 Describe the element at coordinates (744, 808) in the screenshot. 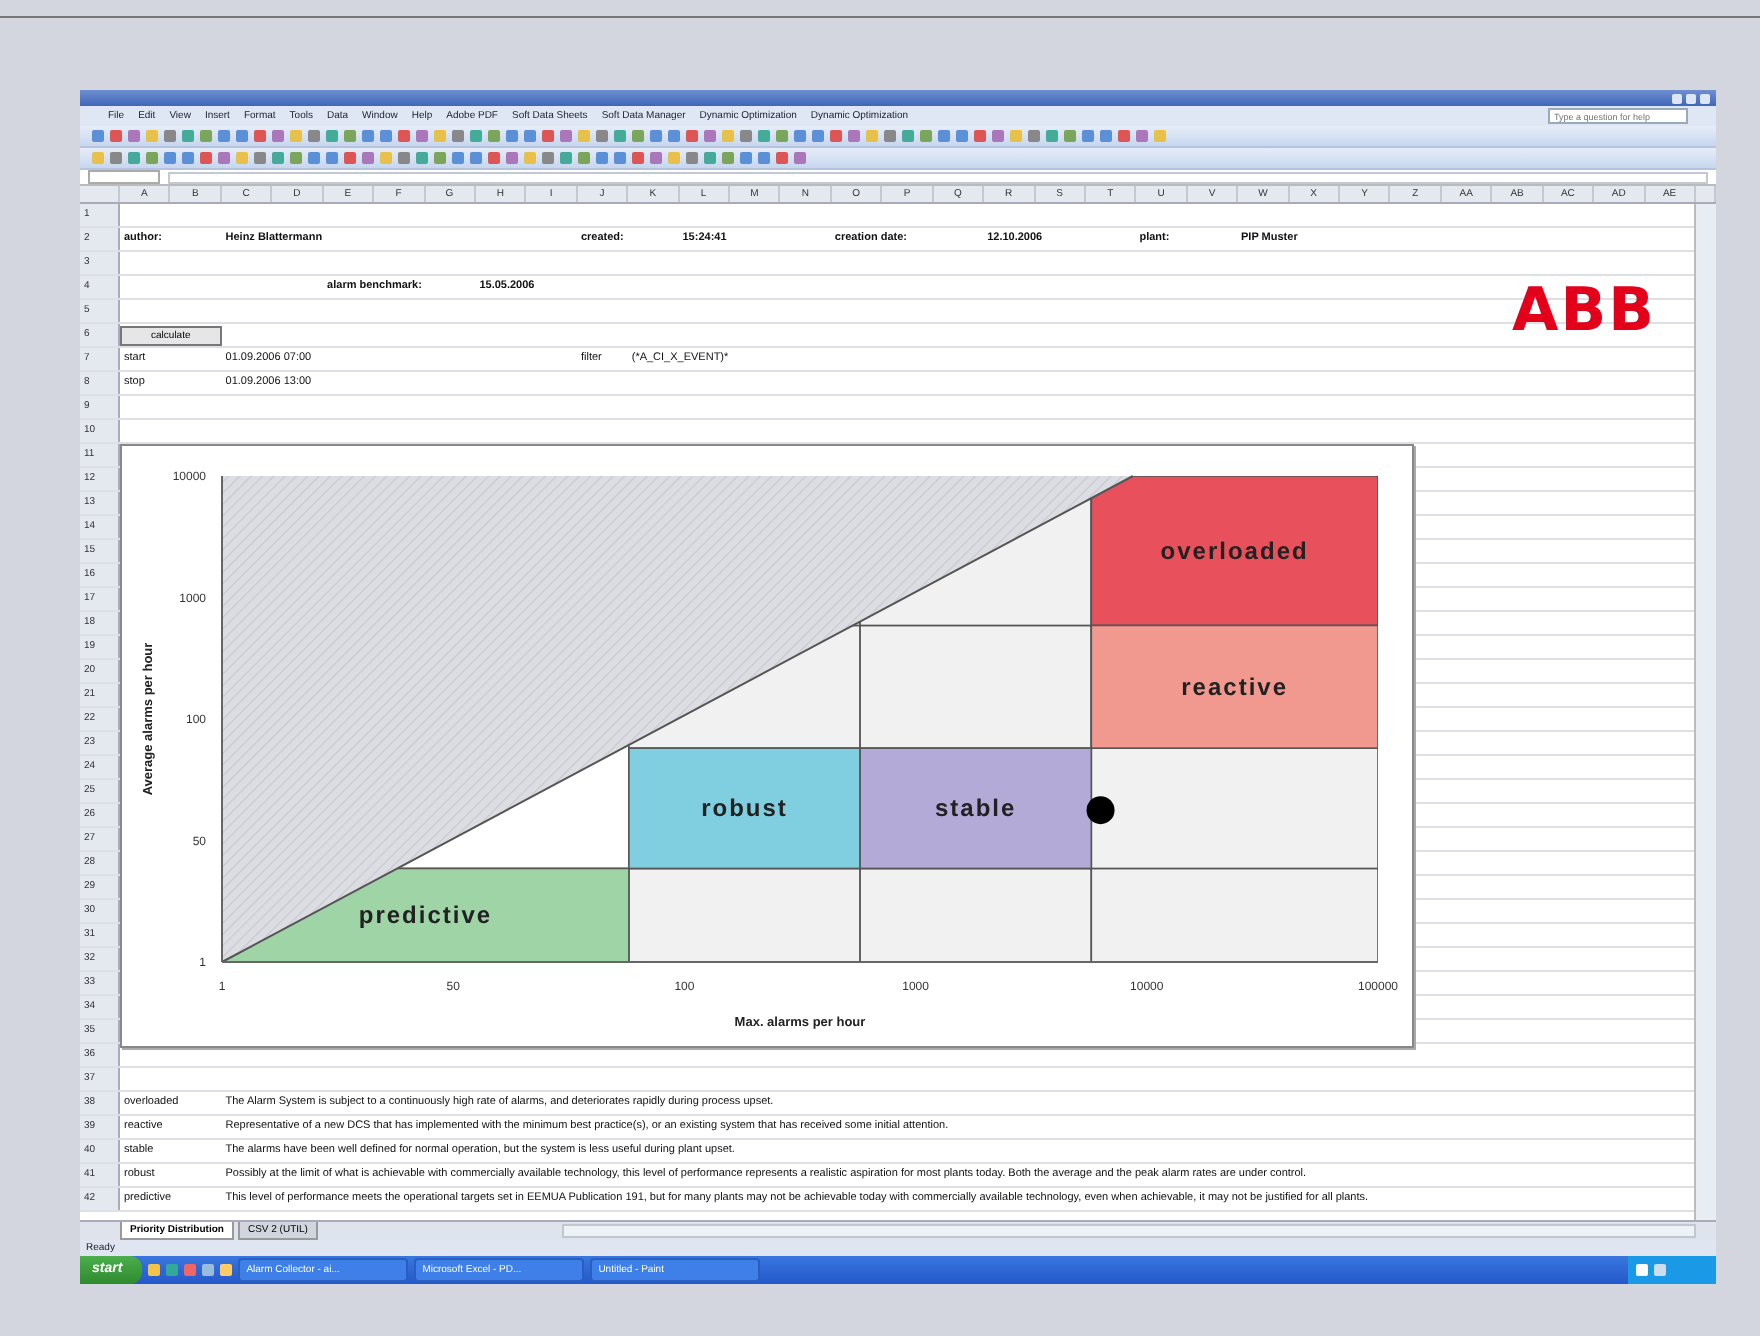

I see `zone-label: robust` at that location.